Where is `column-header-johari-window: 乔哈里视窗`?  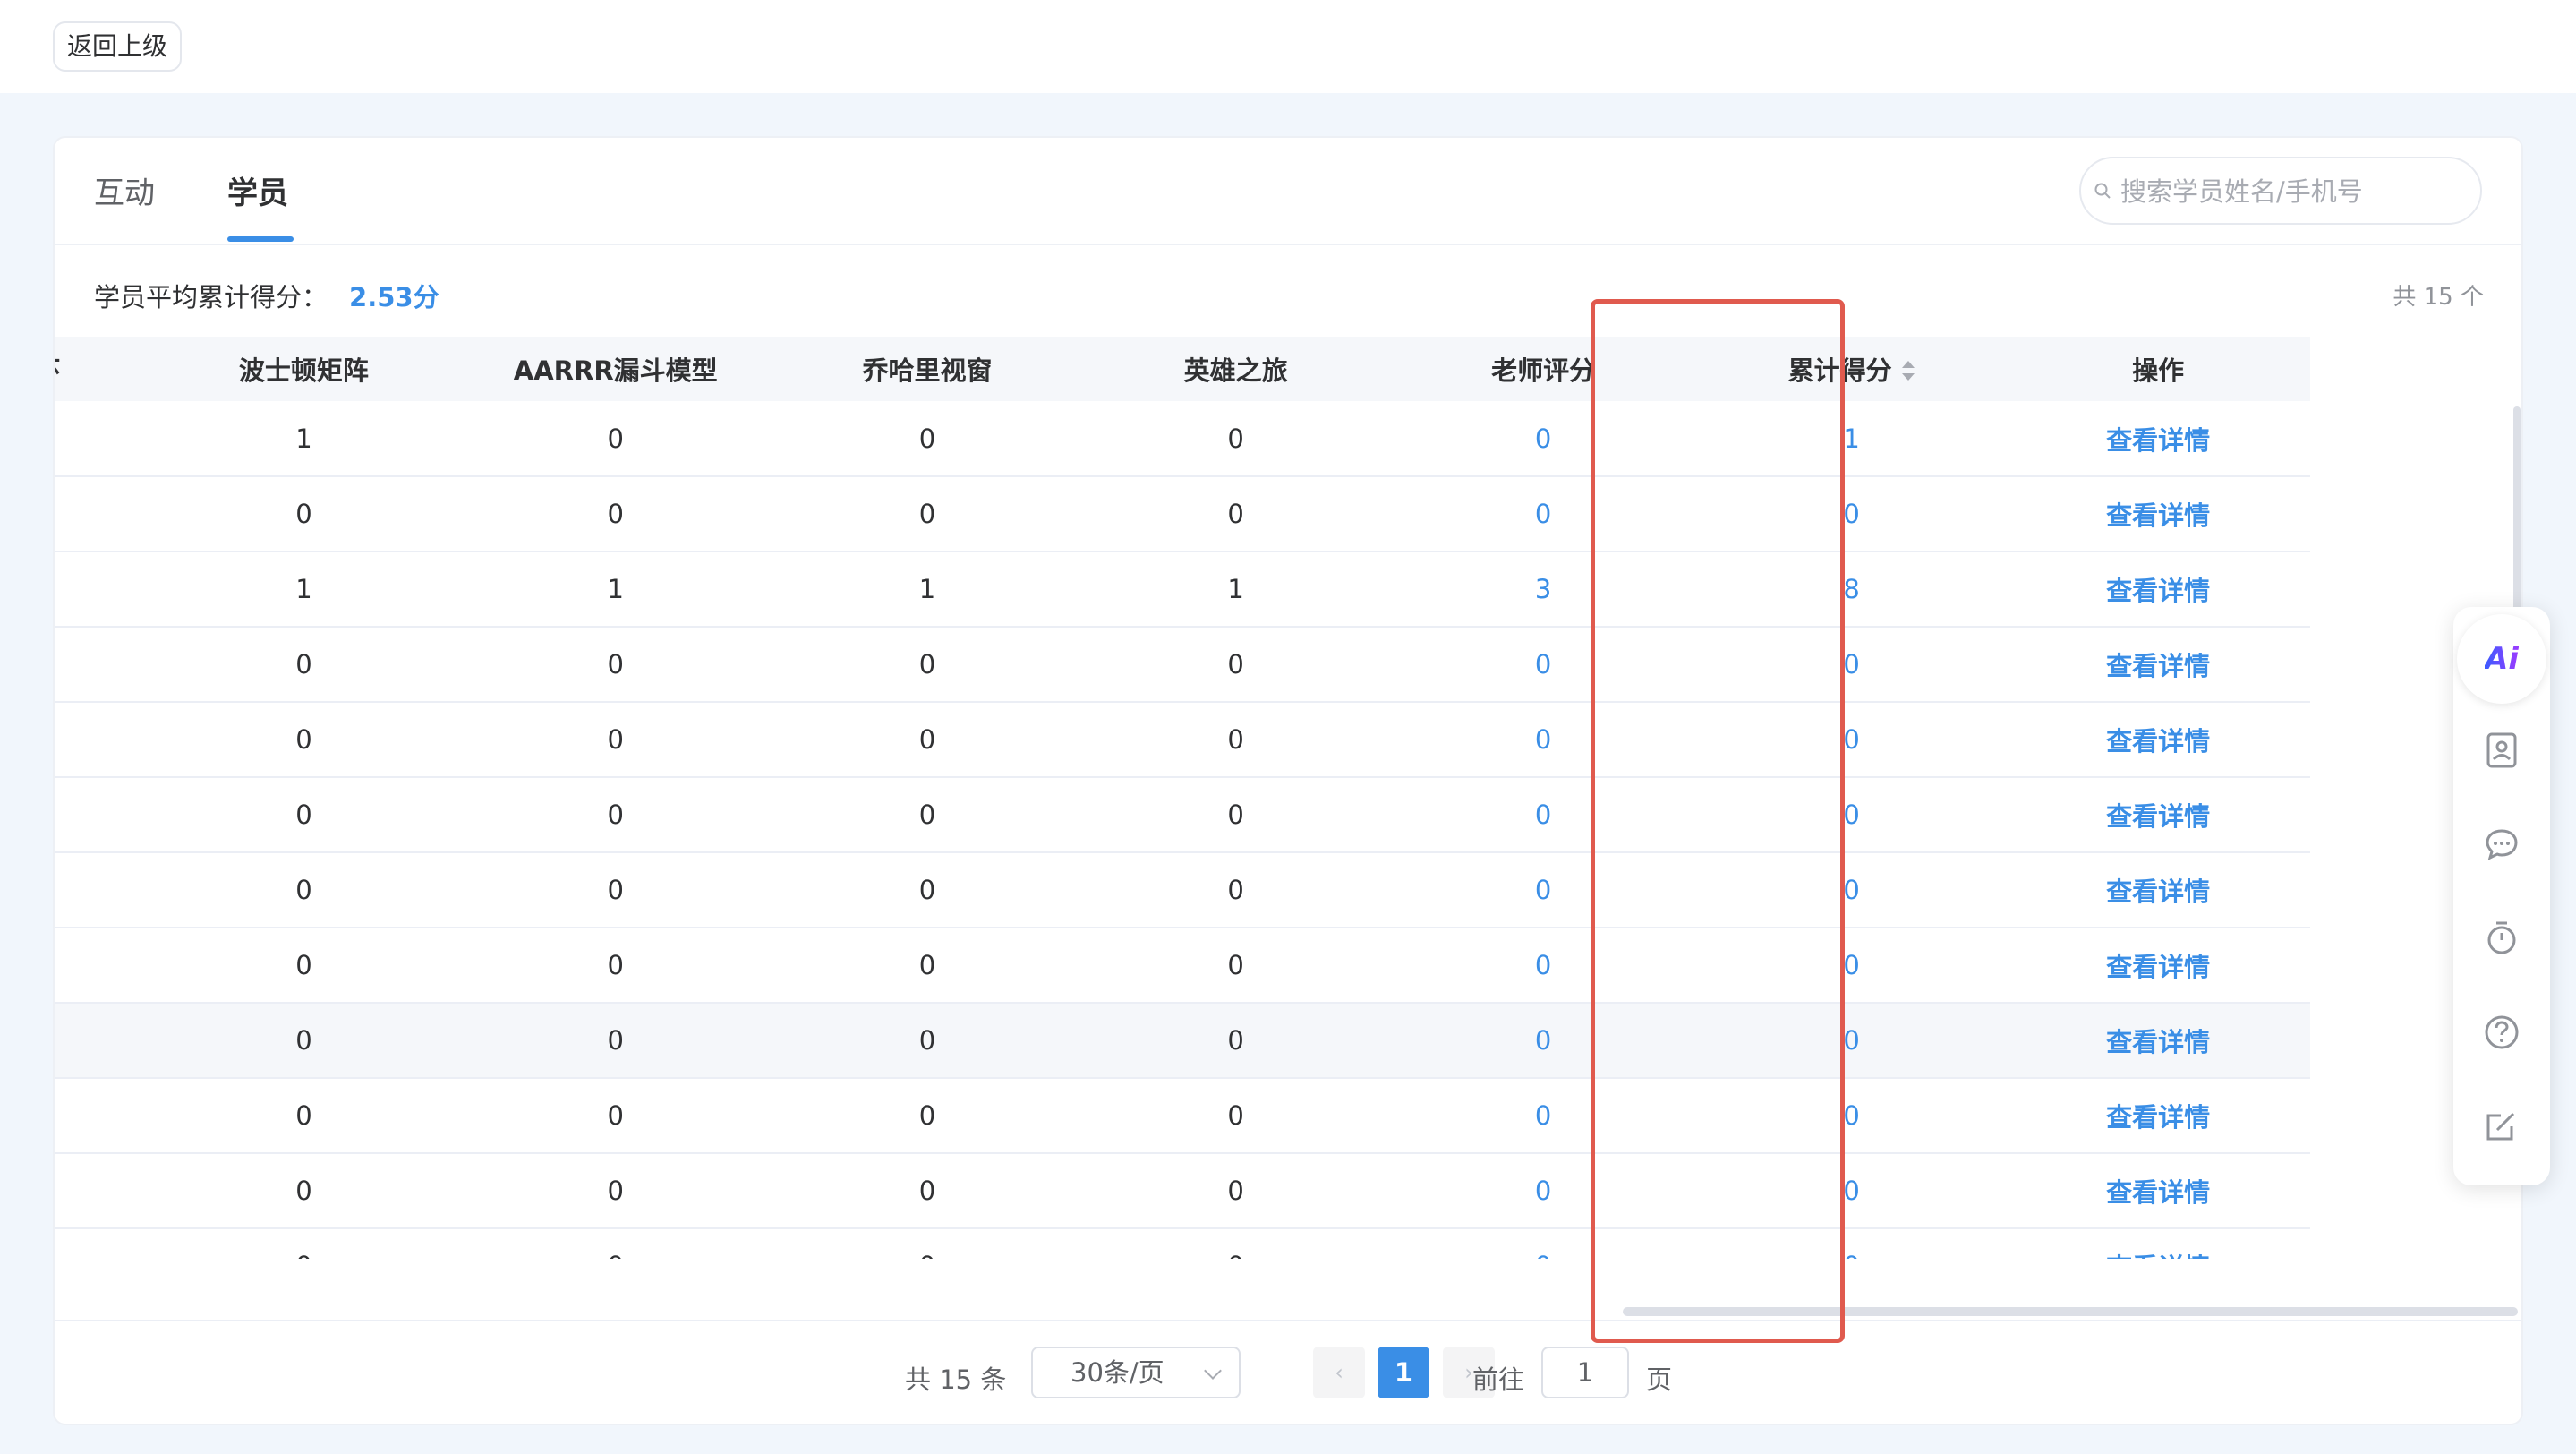 column-header-johari-window: 乔哈里视窗 is located at coordinates (927, 369).